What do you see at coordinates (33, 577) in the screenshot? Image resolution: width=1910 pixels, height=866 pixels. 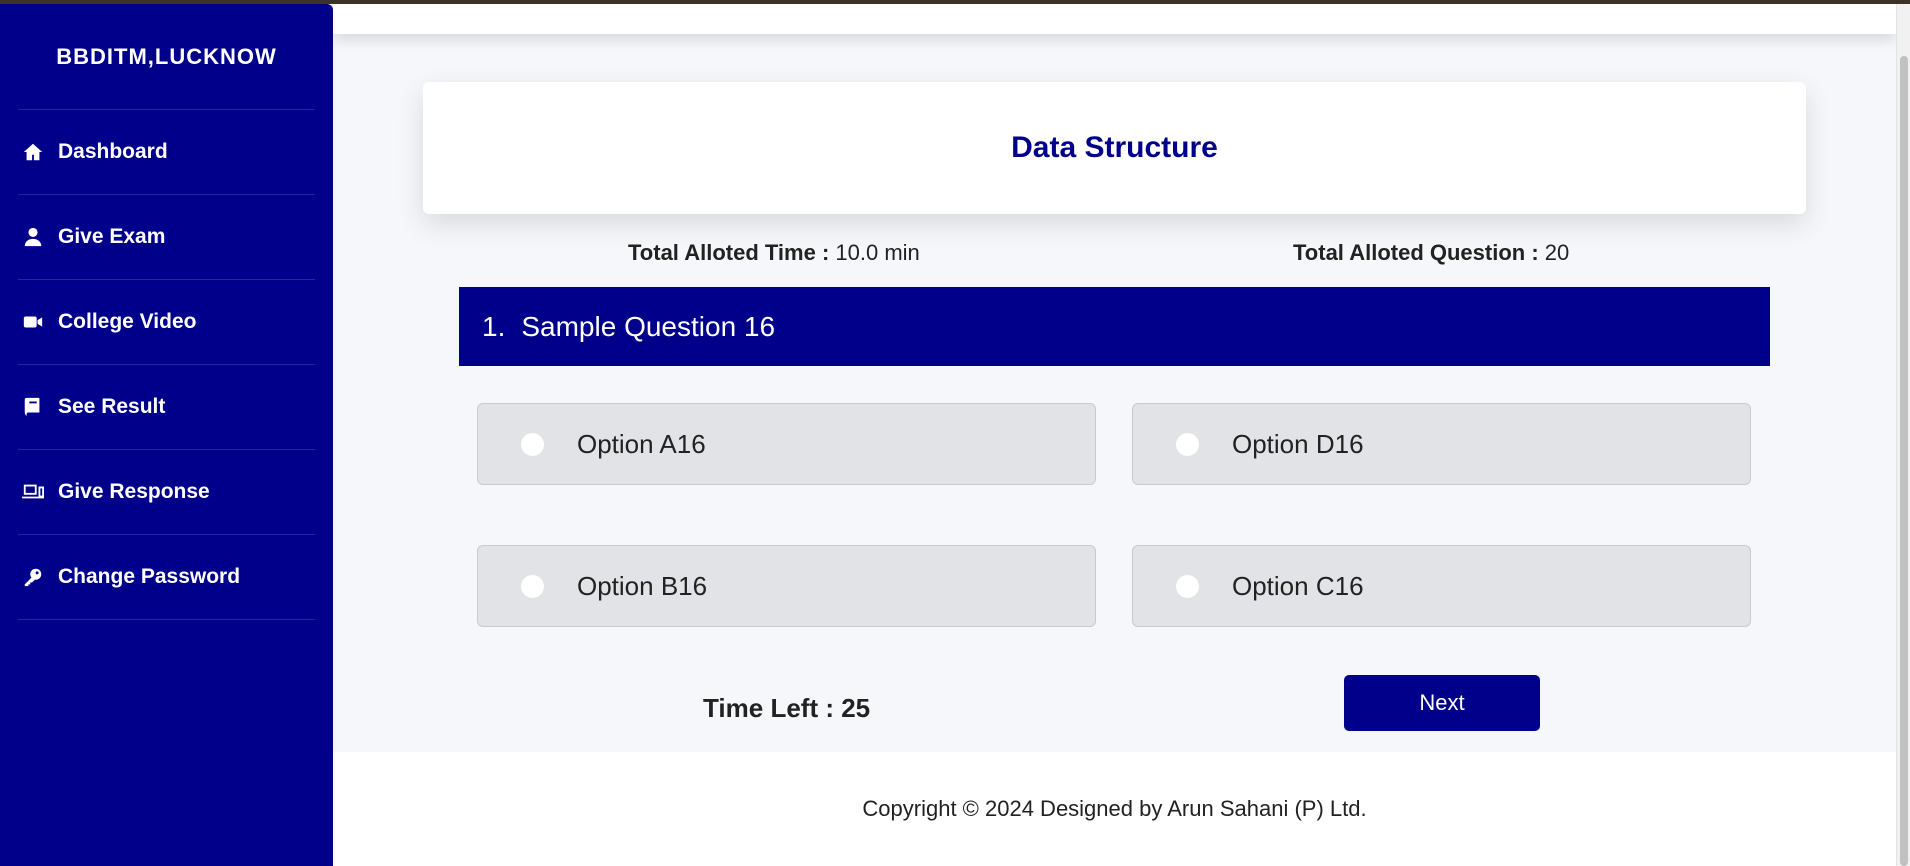 I see `key-icon` at bounding box center [33, 577].